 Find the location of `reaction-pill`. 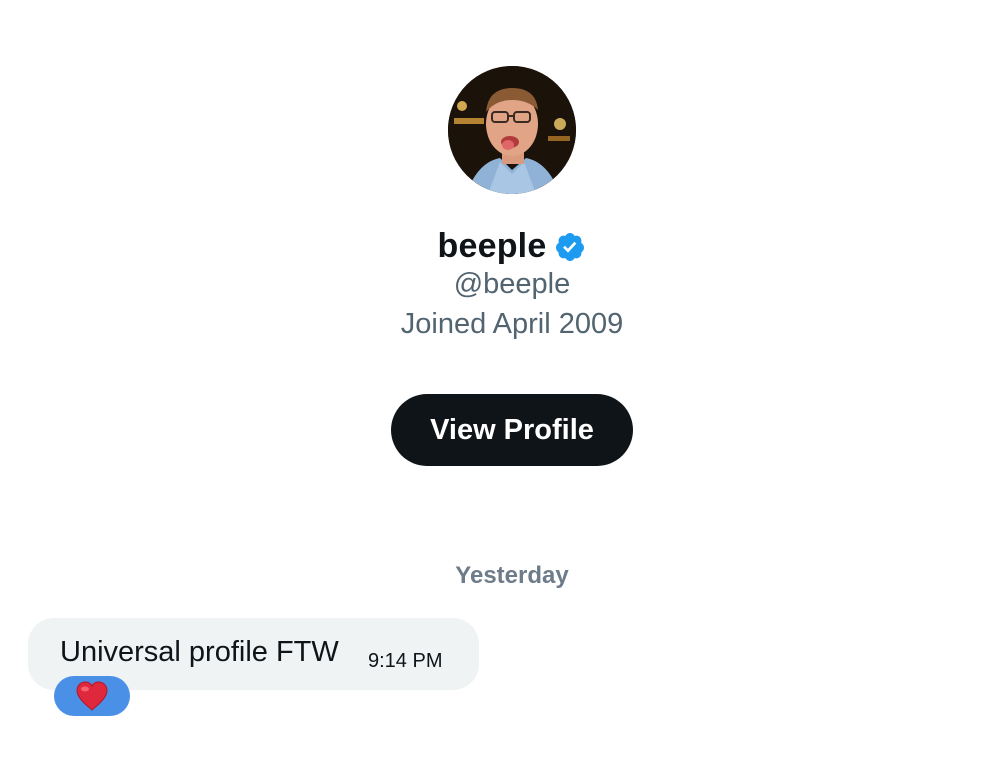

reaction-pill is located at coordinates (92, 696).